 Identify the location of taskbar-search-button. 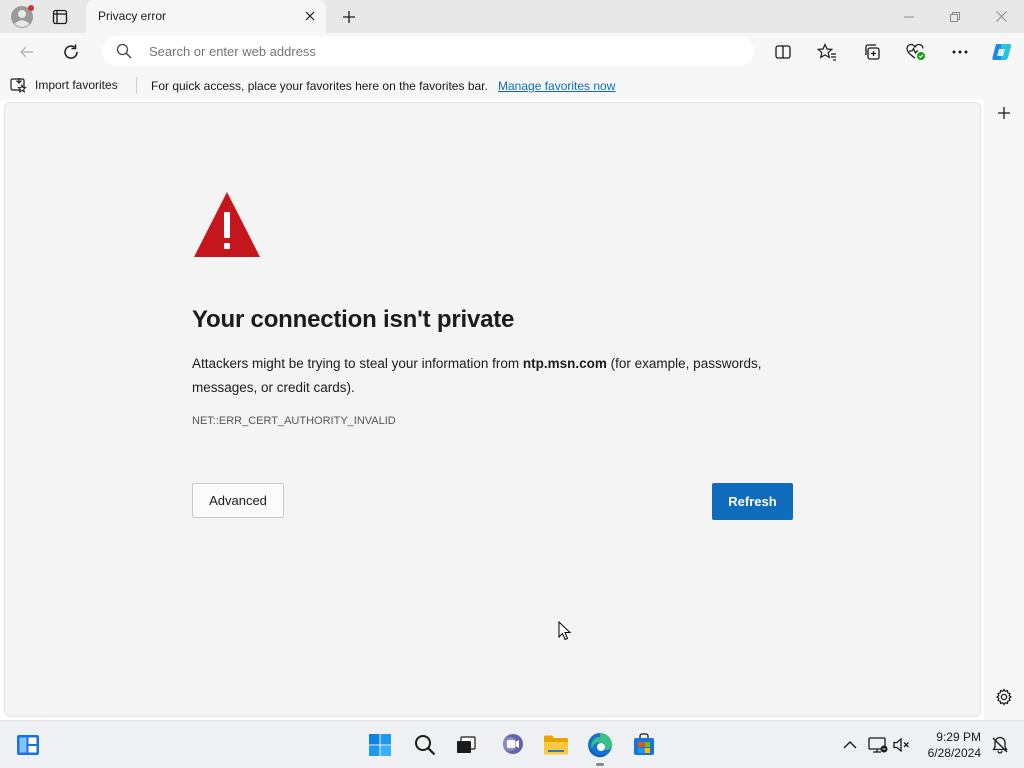
(425, 745).